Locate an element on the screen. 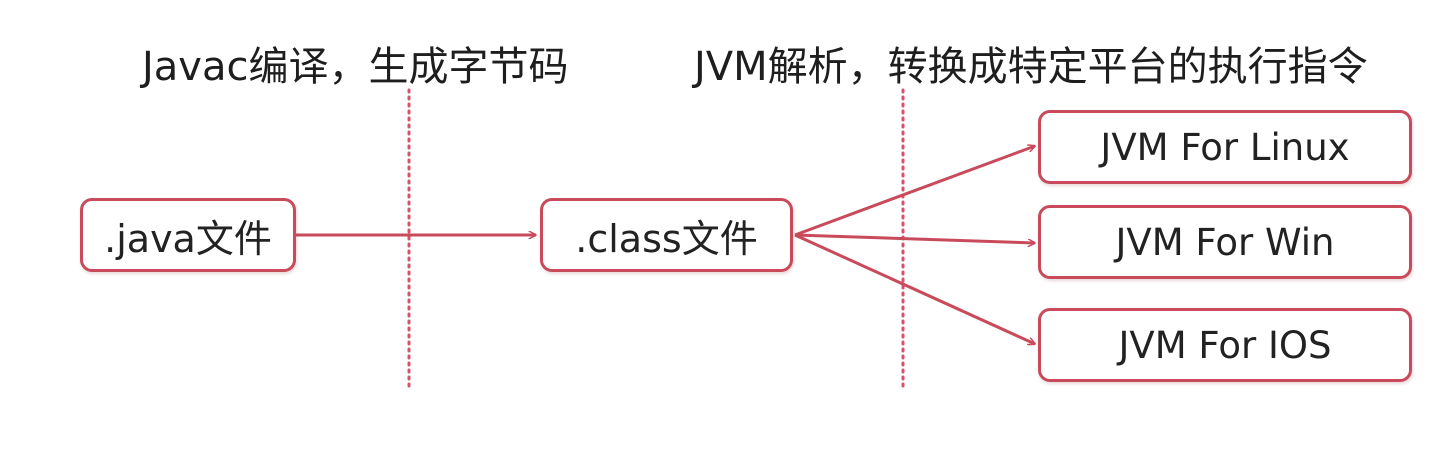 The image size is (1456, 464). java-source-label: .java文件 is located at coordinates (188, 238).